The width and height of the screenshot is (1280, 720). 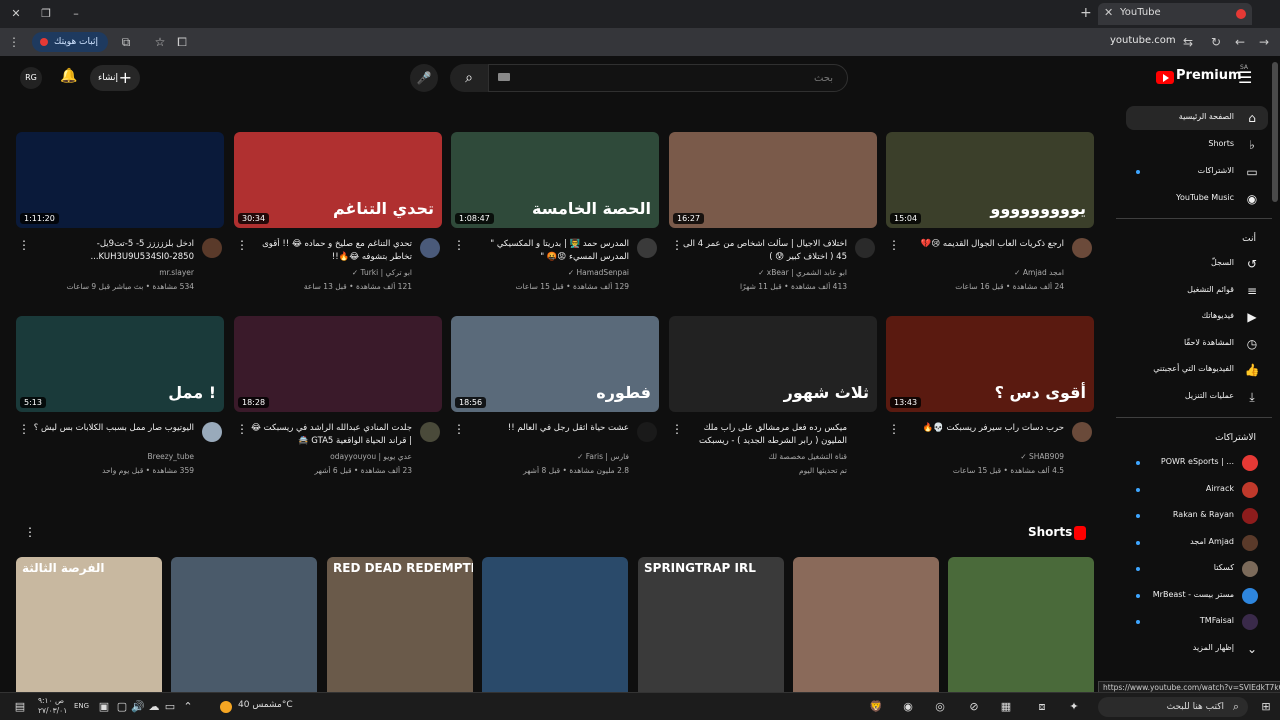 I want to click on channel-name: امجد Amjad ✓, so click(x=982, y=272).